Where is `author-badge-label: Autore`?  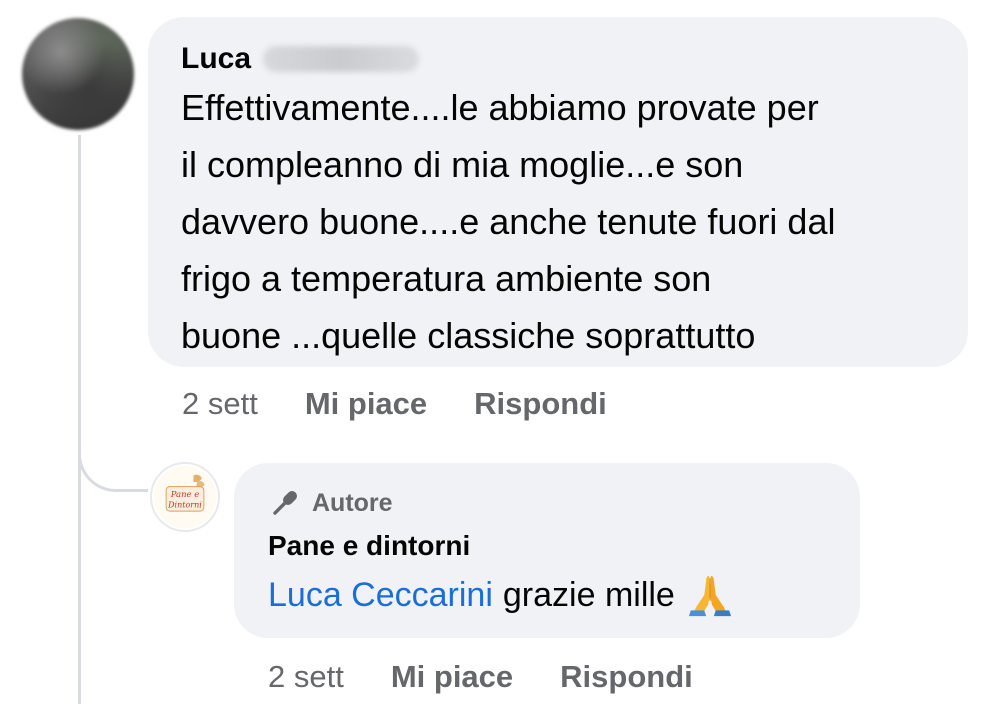
author-badge-label: Autore is located at coordinates (352, 502).